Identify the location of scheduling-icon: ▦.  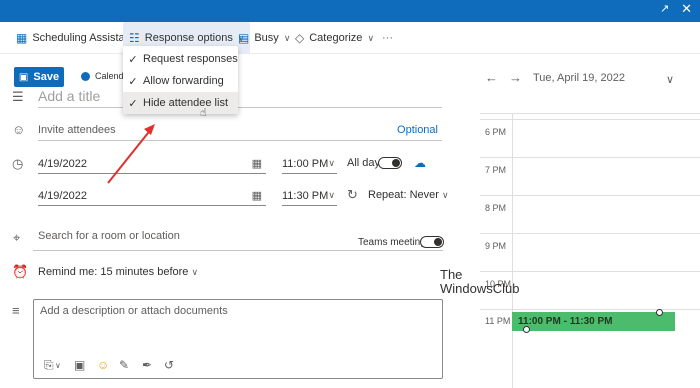
(22, 38).